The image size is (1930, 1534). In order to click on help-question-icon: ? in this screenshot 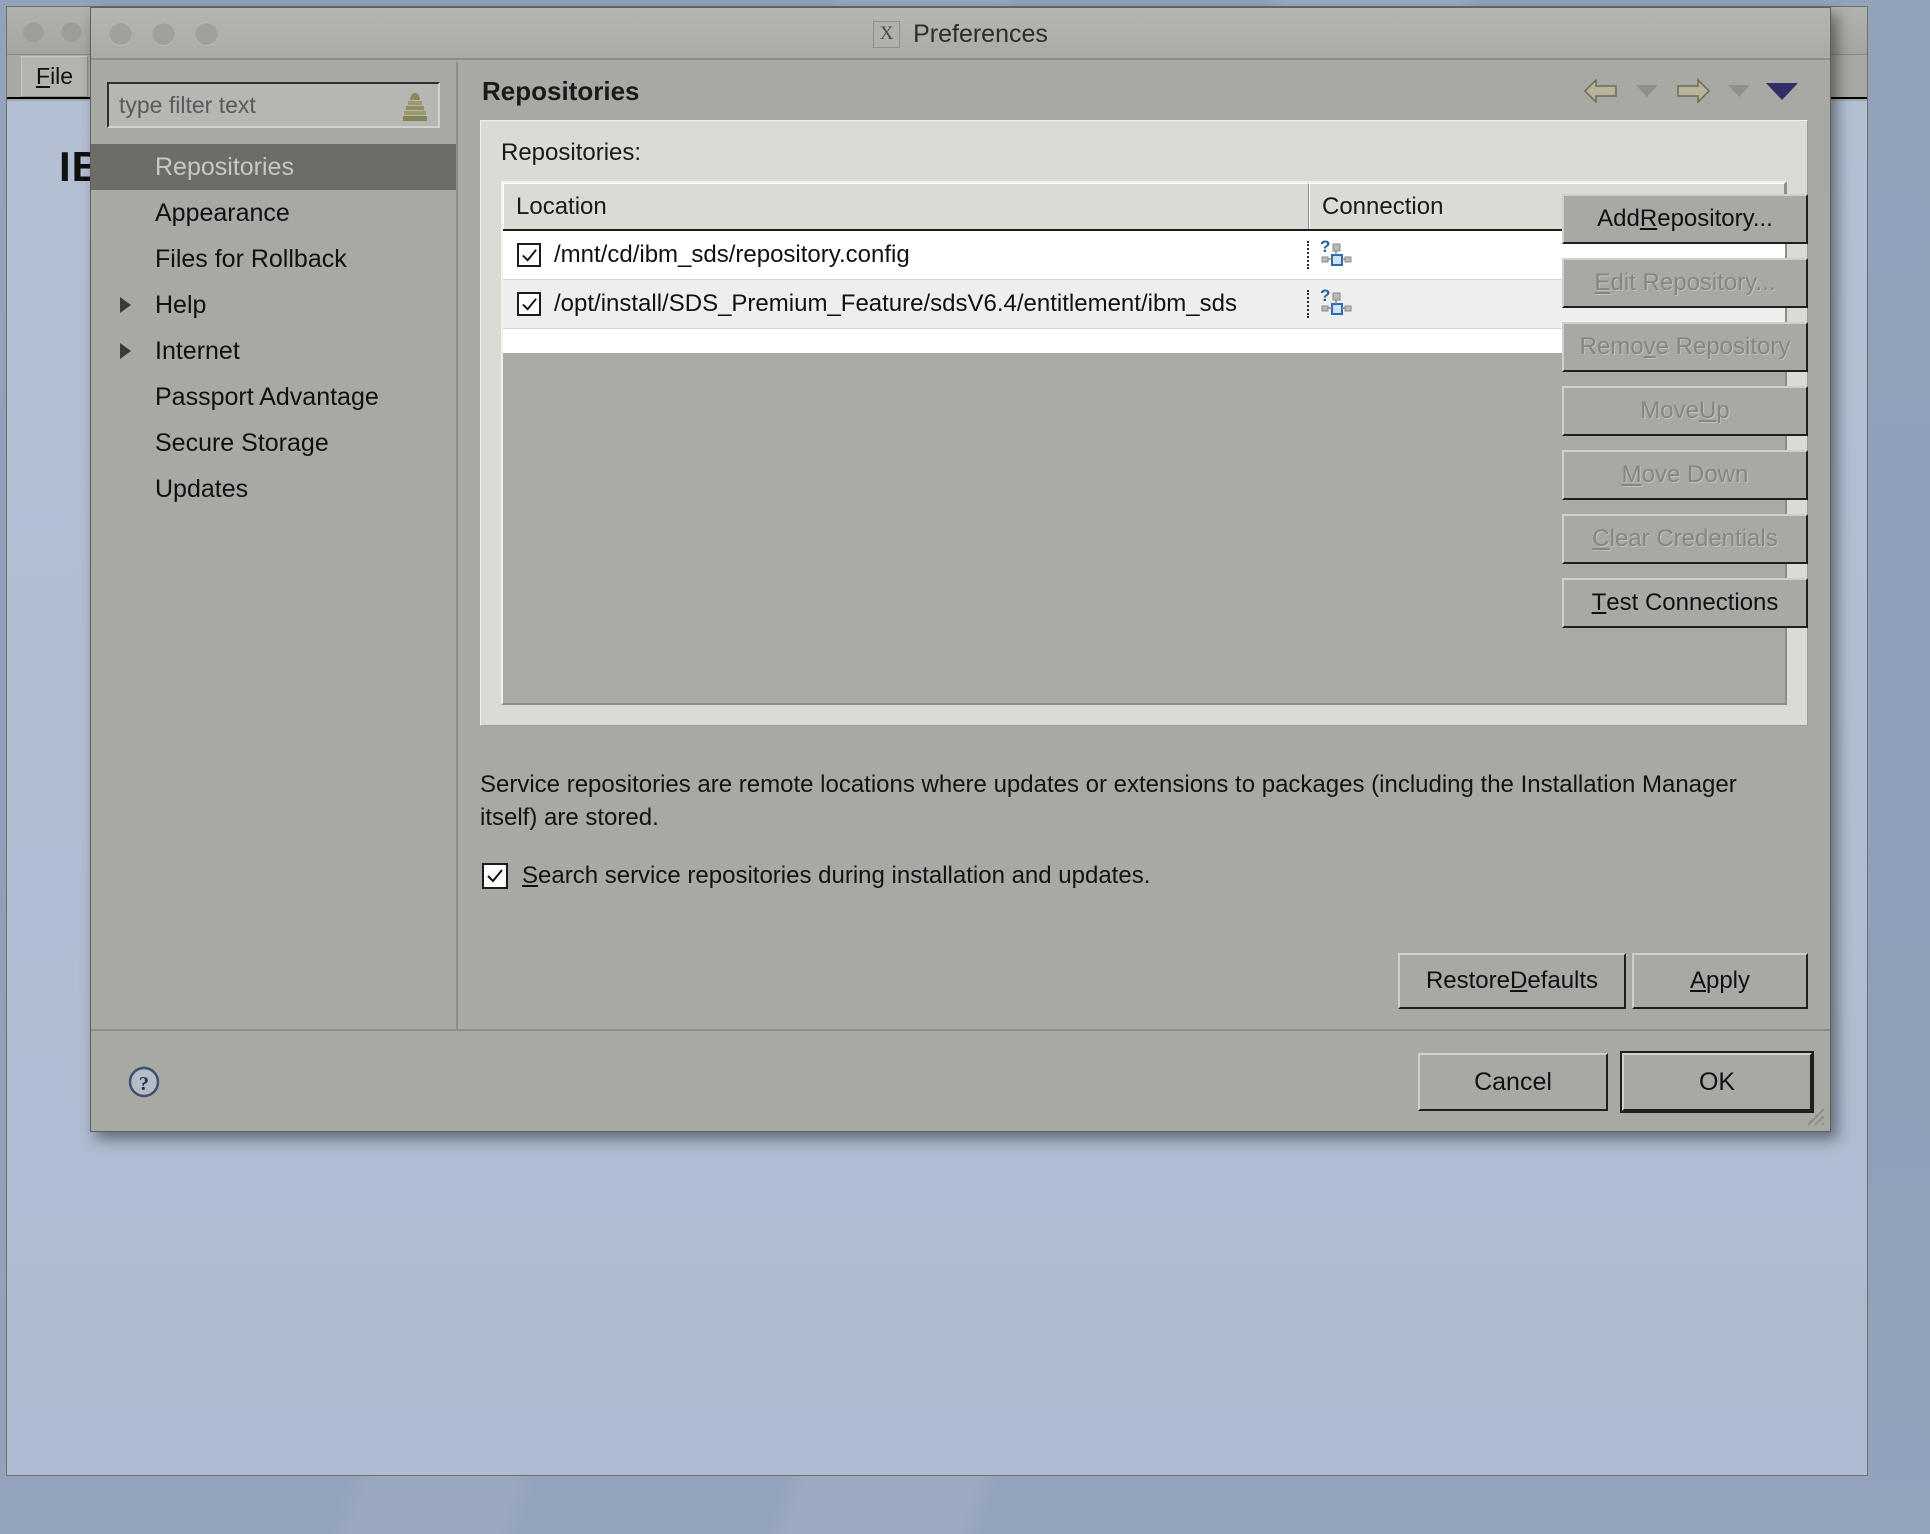, I will do `click(144, 1082)`.